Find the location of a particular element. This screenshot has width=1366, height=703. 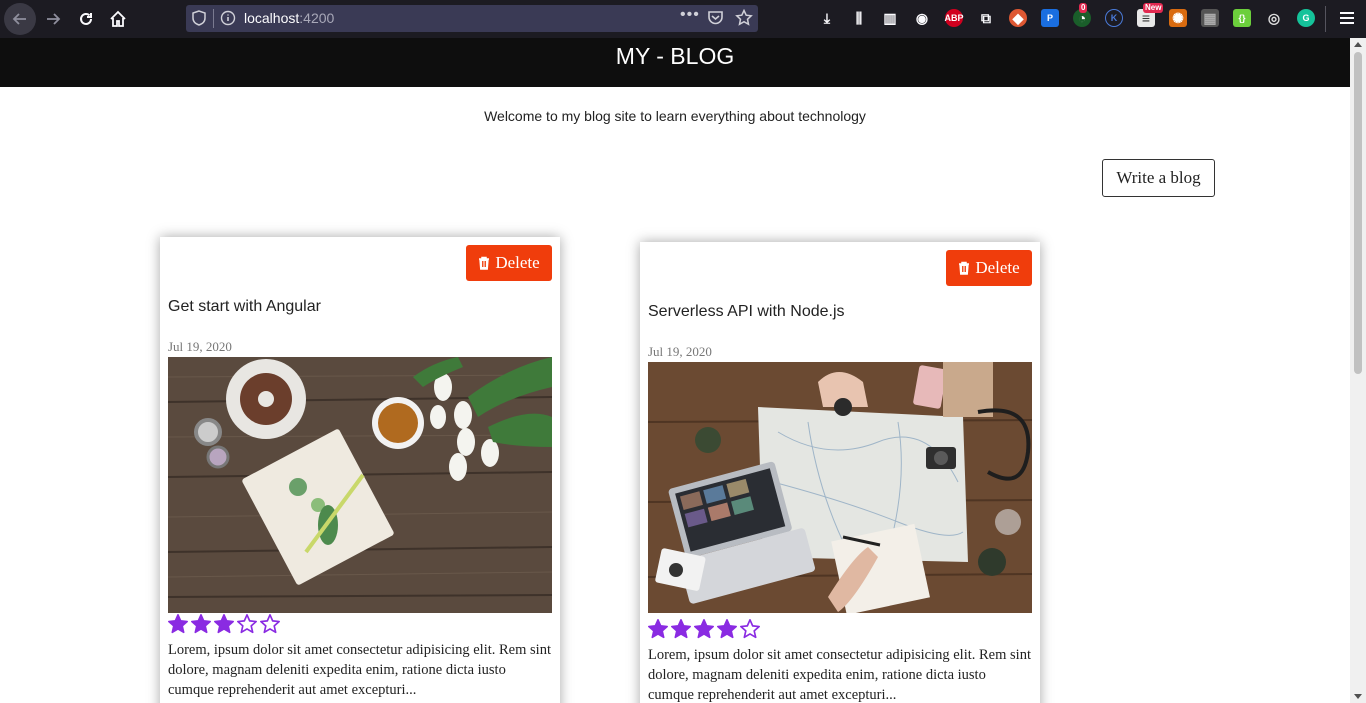

reload-icon is located at coordinates (86, 18).